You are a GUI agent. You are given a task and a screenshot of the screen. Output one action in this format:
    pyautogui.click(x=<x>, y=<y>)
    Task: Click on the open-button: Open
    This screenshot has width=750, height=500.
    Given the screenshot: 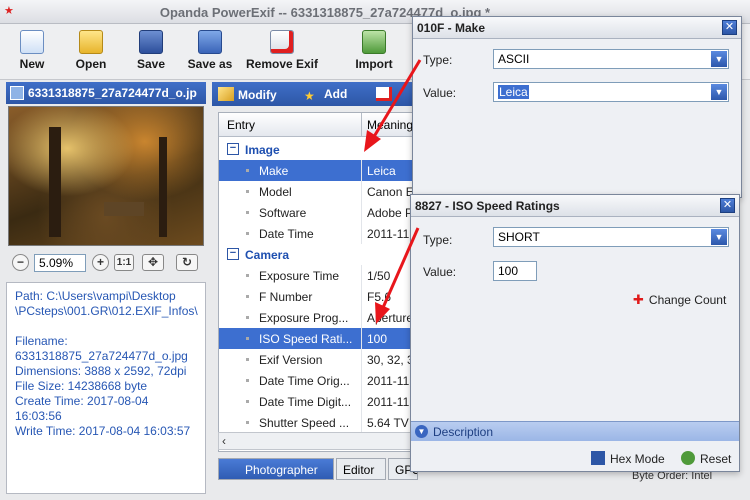 What is the action you would take?
    pyautogui.click(x=91, y=54)
    